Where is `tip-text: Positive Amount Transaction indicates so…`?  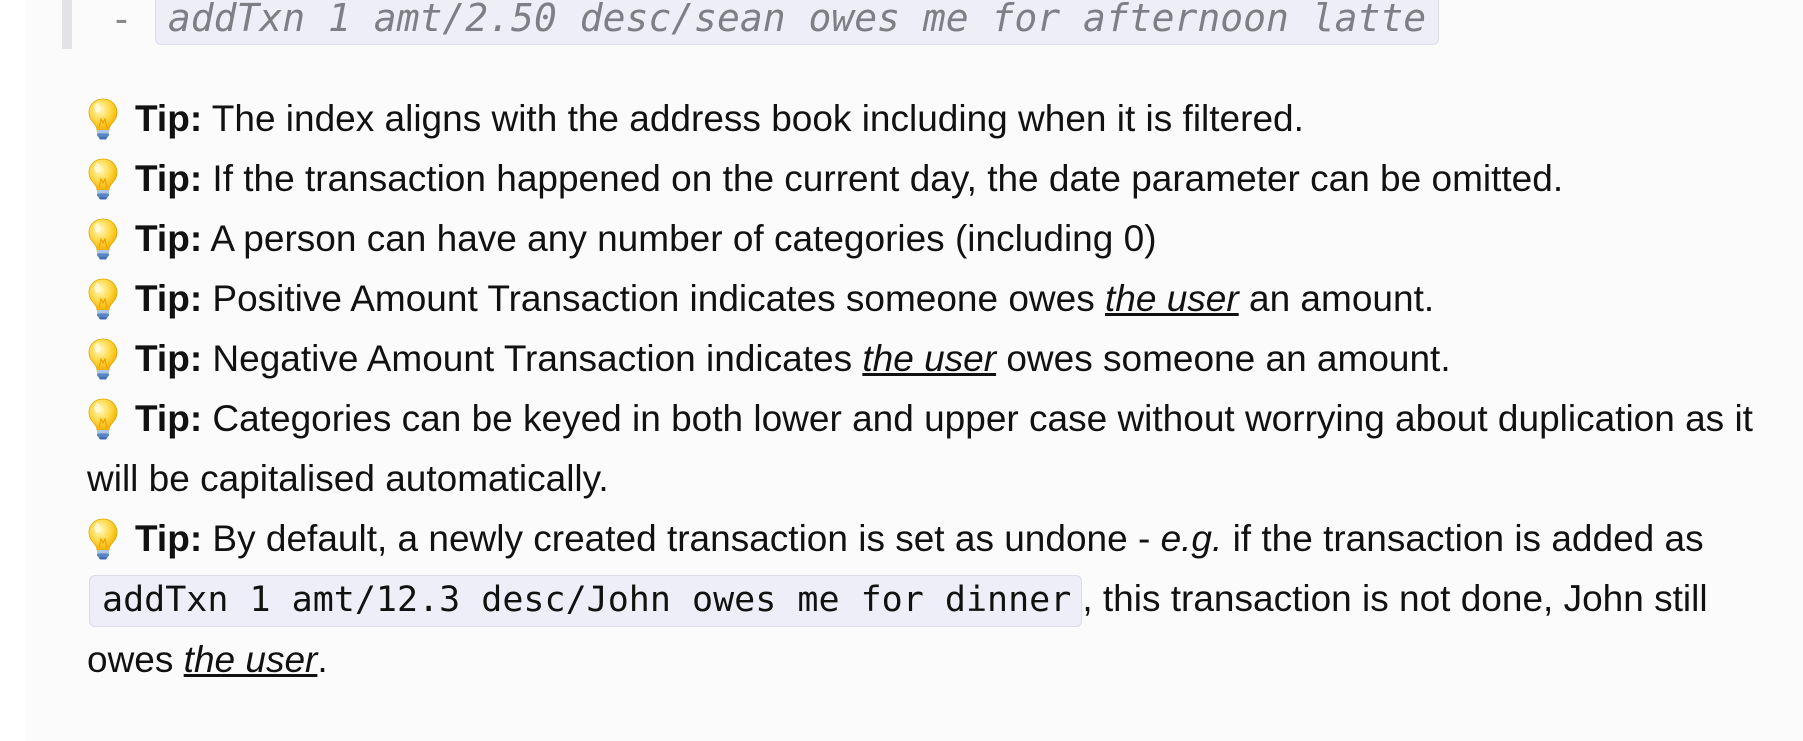
tip-text: Positive Amount Transaction indicates so… is located at coordinates (653, 298).